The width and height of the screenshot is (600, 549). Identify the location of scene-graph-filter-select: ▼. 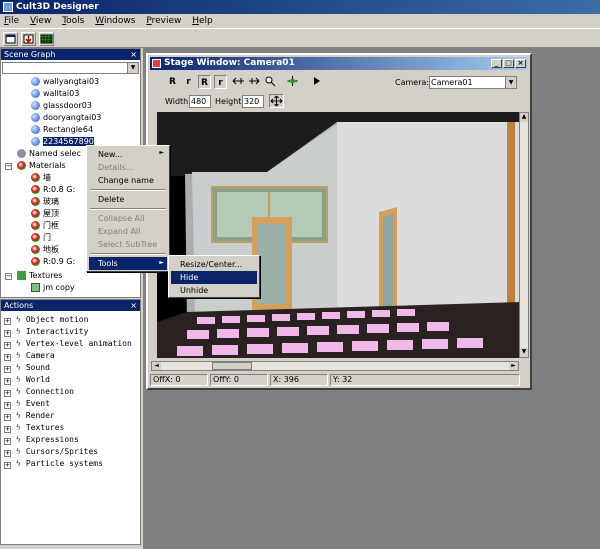
(70, 68).